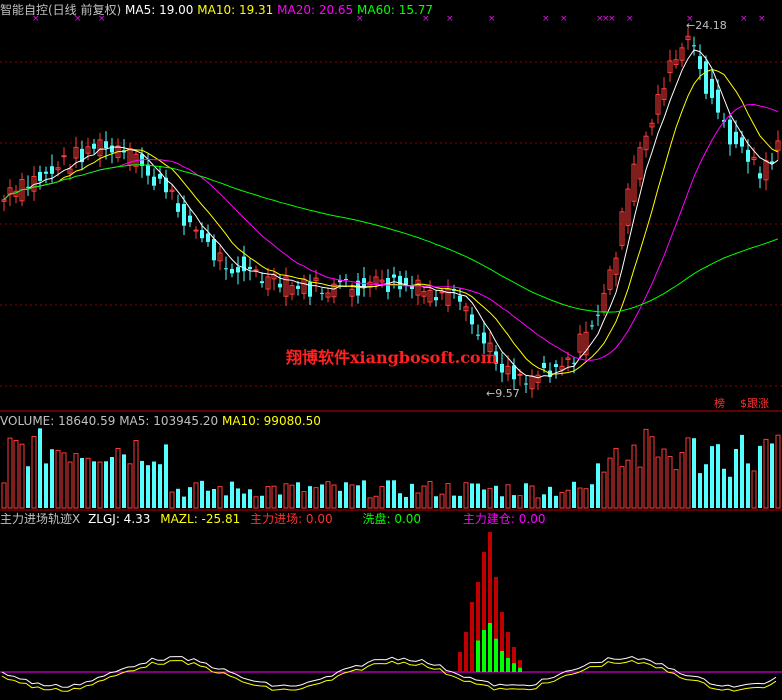  I want to click on indicator-enter-bar, so click(466, 652).